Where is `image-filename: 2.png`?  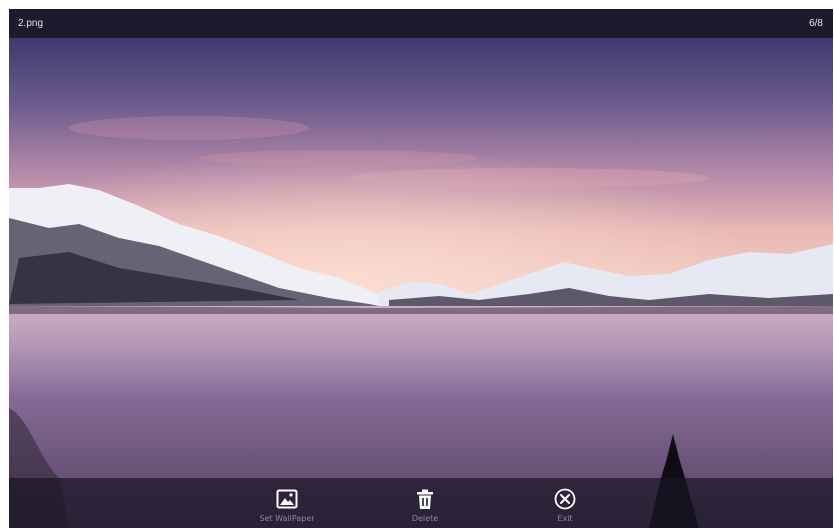
image-filename: 2.png is located at coordinates (31, 23).